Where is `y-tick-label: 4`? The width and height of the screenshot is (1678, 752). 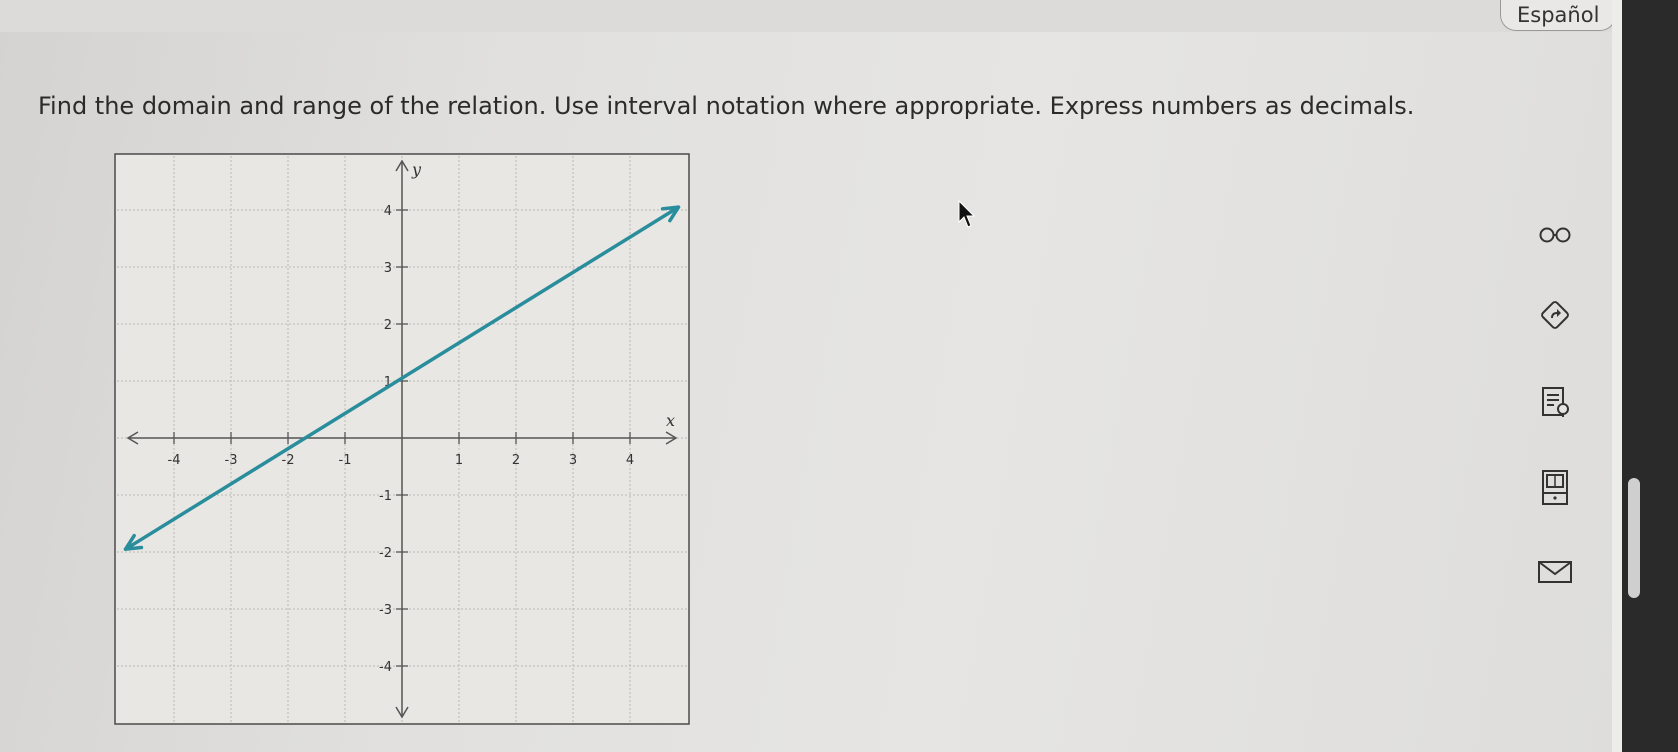
y-tick-label: 4 is located at coordinates (388, 211).